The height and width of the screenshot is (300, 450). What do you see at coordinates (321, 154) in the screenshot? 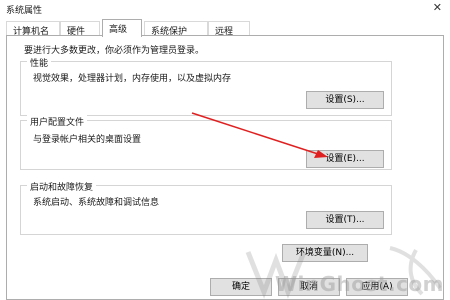
I see `annotation-arrowhead` at bounding box center [321, 154].